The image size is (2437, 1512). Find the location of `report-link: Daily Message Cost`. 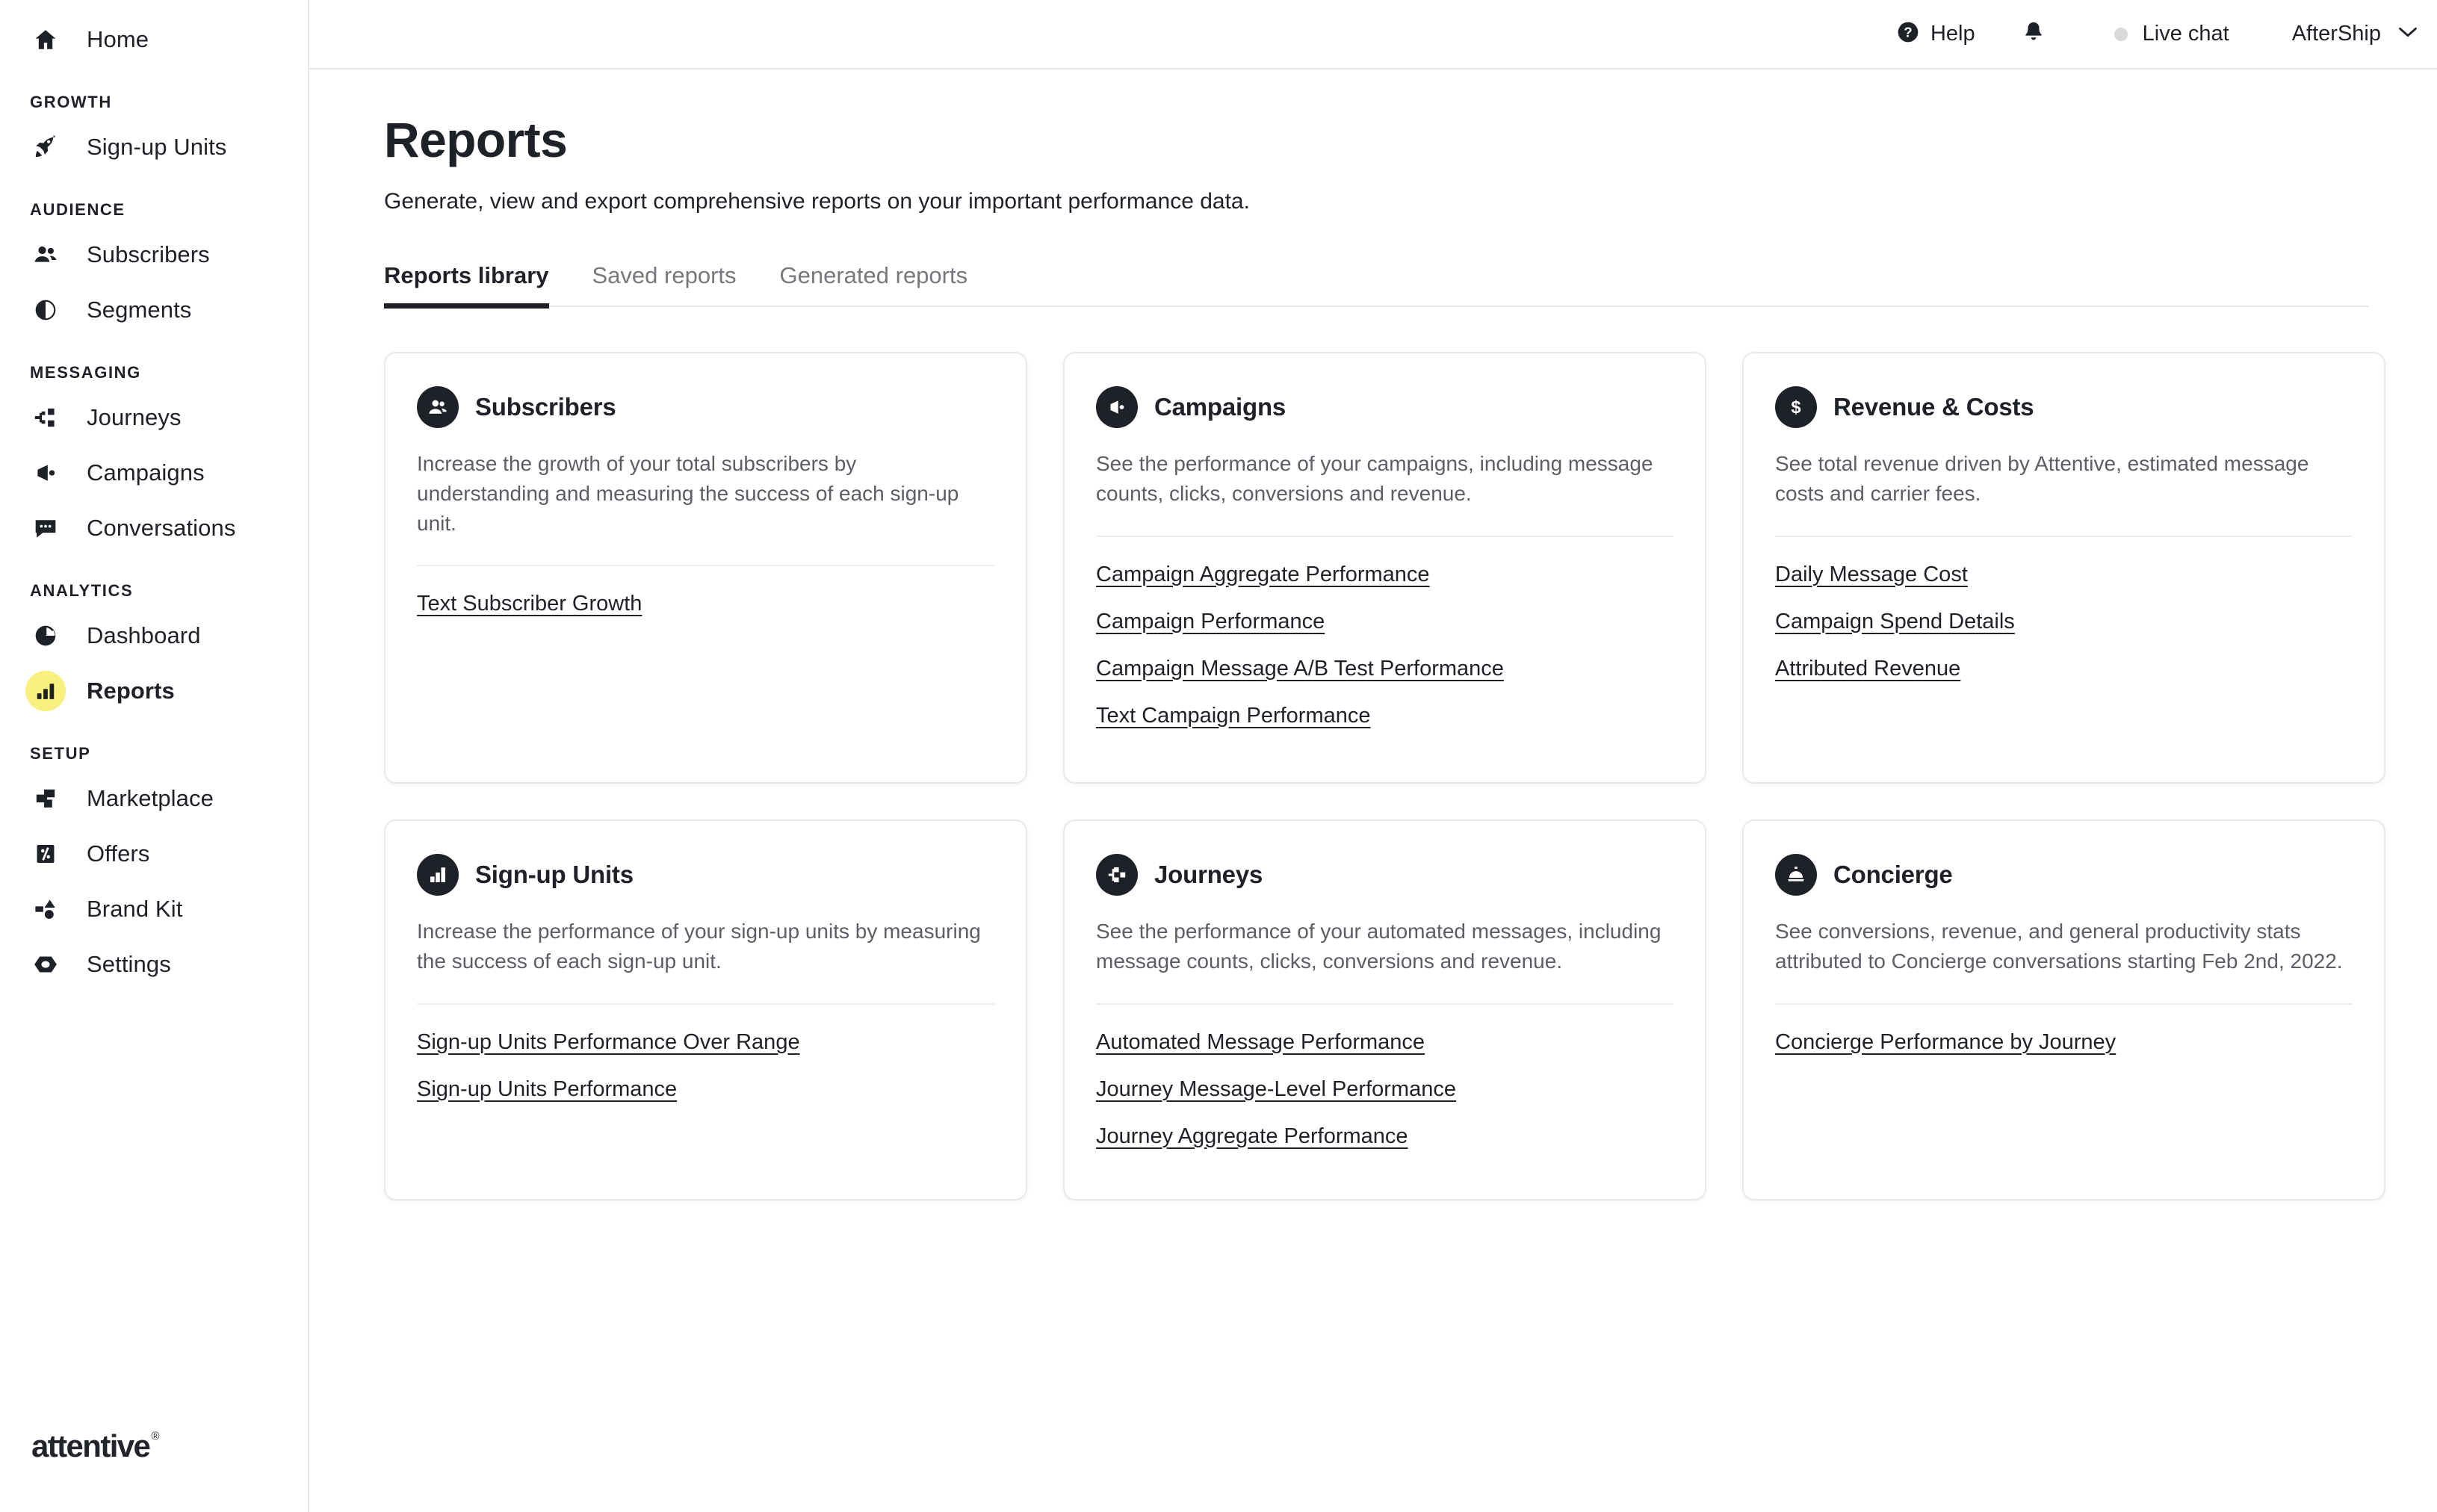

report-link: Daily Message Cost is located at coordinates (1871, 575).